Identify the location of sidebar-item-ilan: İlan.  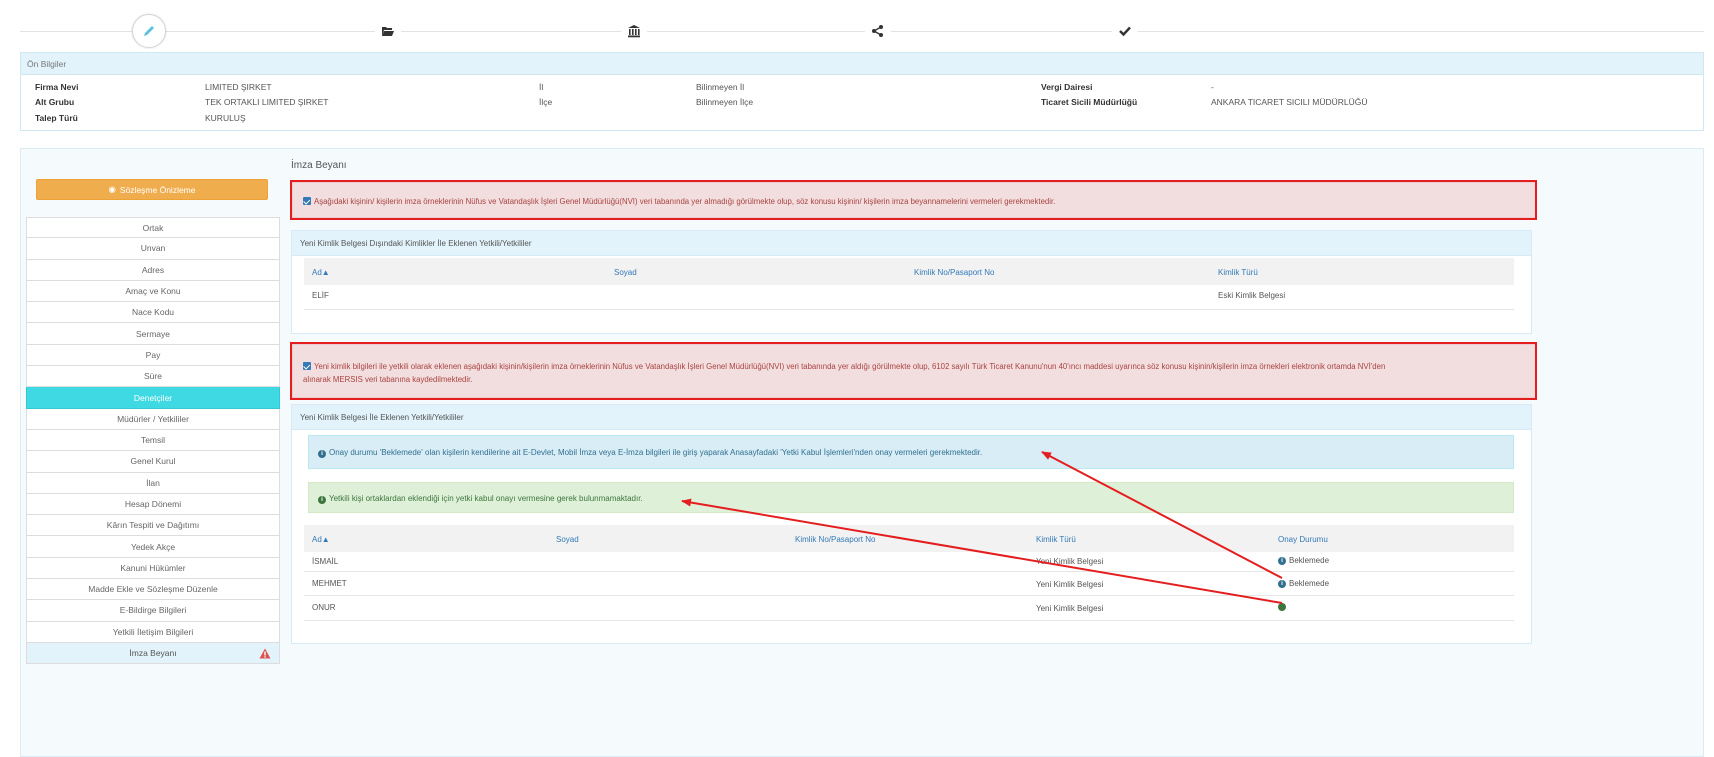
(153, 483).